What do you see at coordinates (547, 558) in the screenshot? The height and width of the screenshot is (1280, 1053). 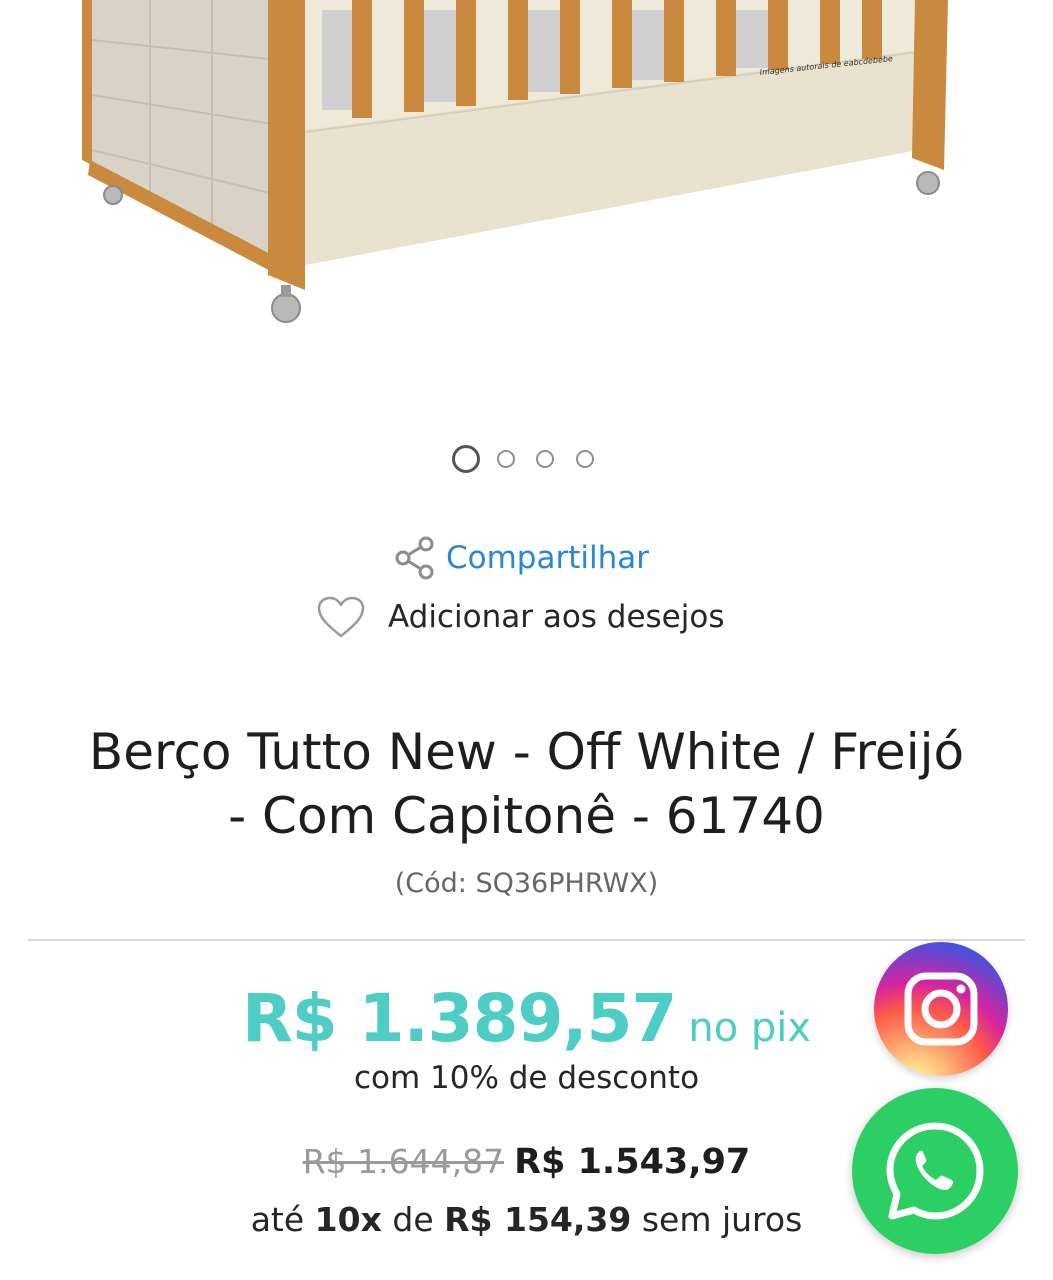 I see `share-label: Compartilhar` at bounding box center [547, 558].